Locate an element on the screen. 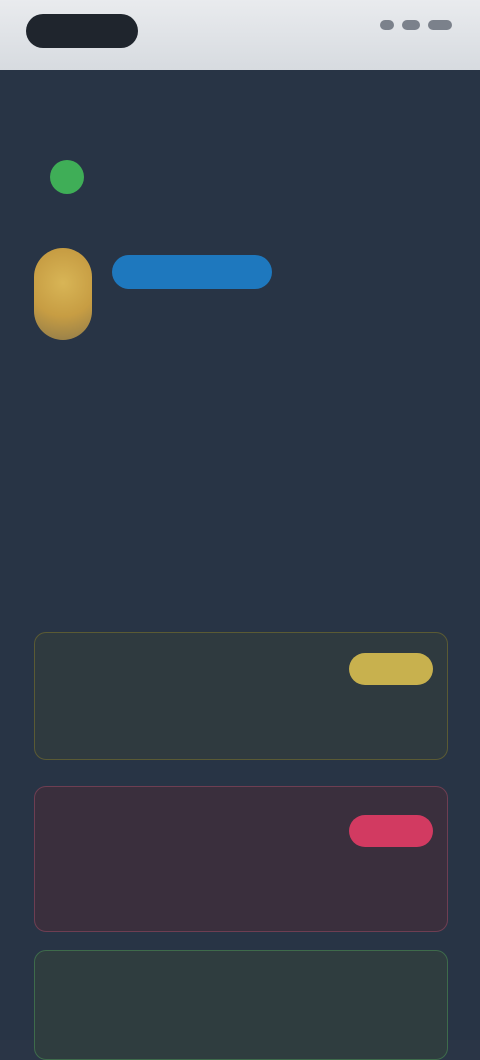 This screenshot has width=480, height=1060. status-dot is located at coordinates (67, 177).